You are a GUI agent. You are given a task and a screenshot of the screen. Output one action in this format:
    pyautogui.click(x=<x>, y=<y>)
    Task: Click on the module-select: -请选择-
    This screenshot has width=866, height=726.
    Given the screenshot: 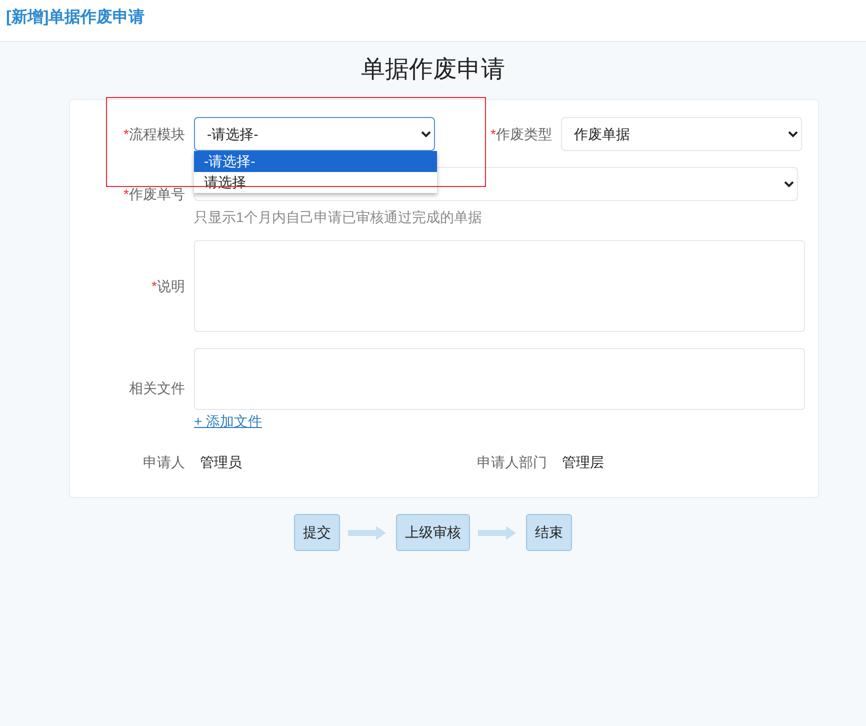 What is the action you would take?
    pyautogui.click(x=314, y=134)
    